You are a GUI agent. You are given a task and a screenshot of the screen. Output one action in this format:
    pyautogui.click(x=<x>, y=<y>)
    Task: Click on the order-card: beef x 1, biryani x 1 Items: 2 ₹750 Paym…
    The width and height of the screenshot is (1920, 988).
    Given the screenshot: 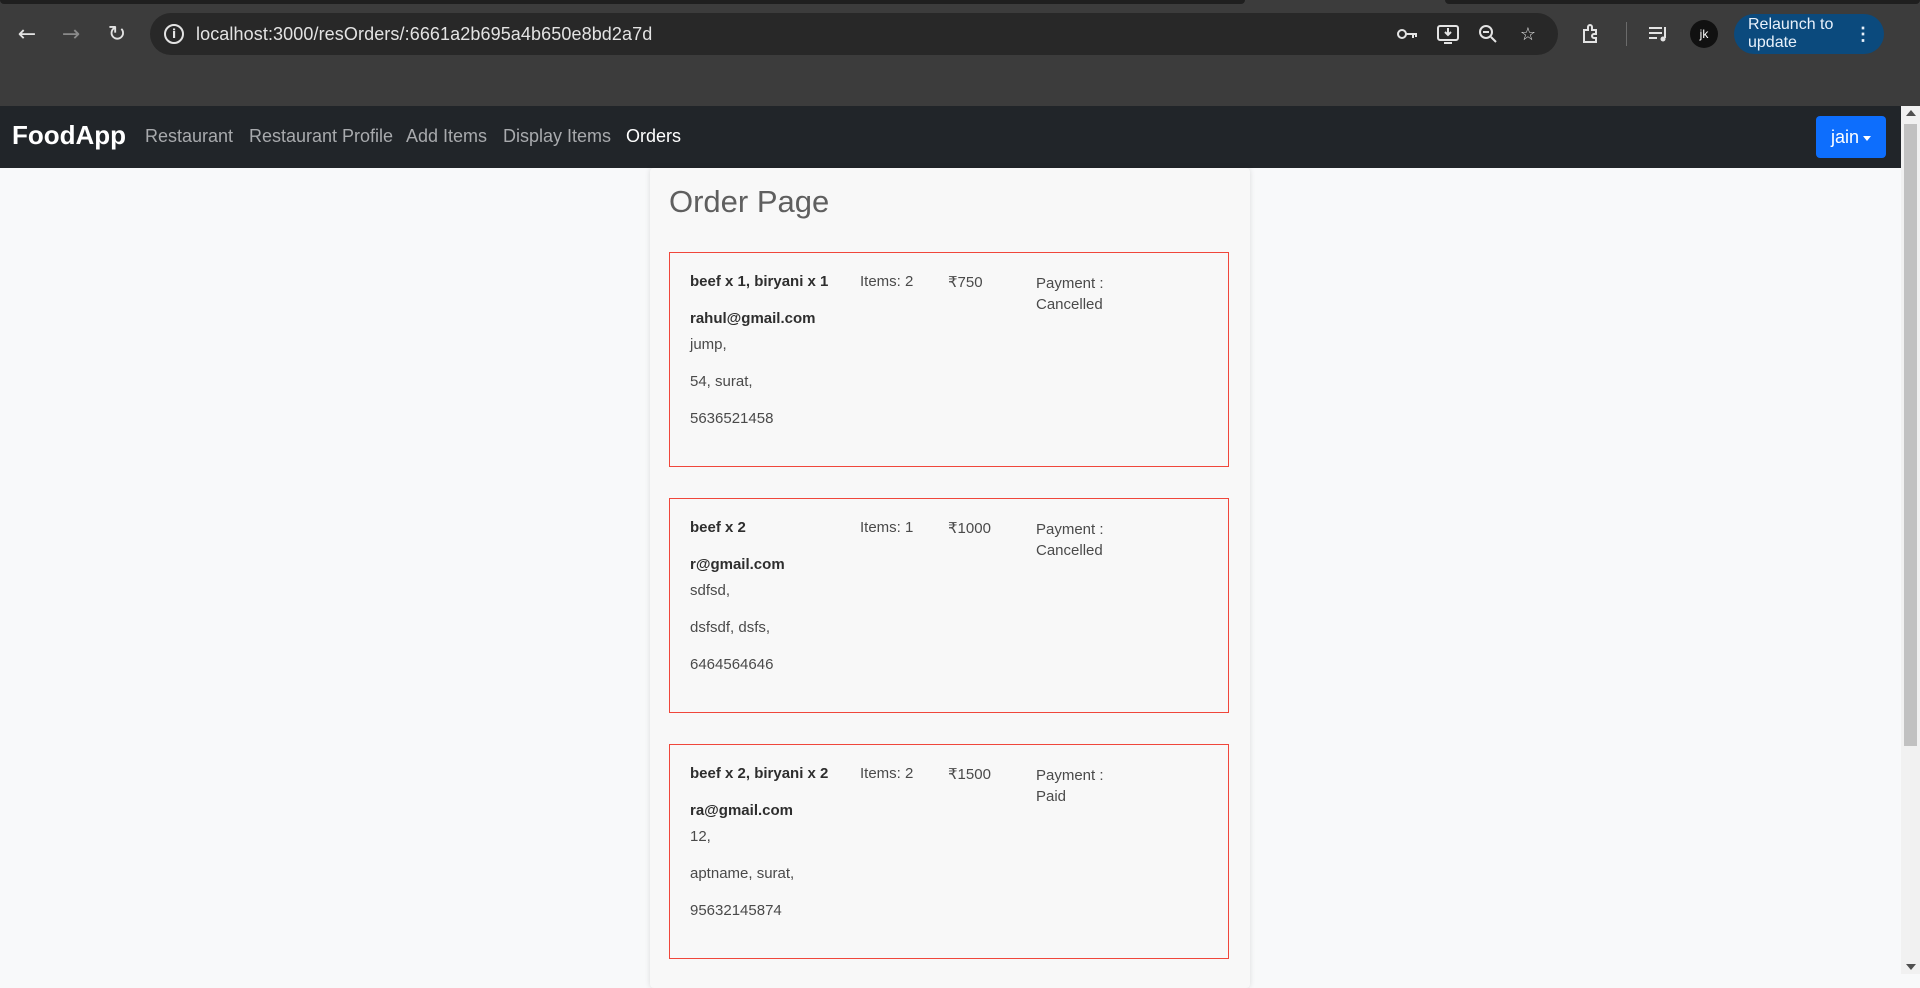 What is the action you would take?
    pyautogui.click(x=949, y=359)
    